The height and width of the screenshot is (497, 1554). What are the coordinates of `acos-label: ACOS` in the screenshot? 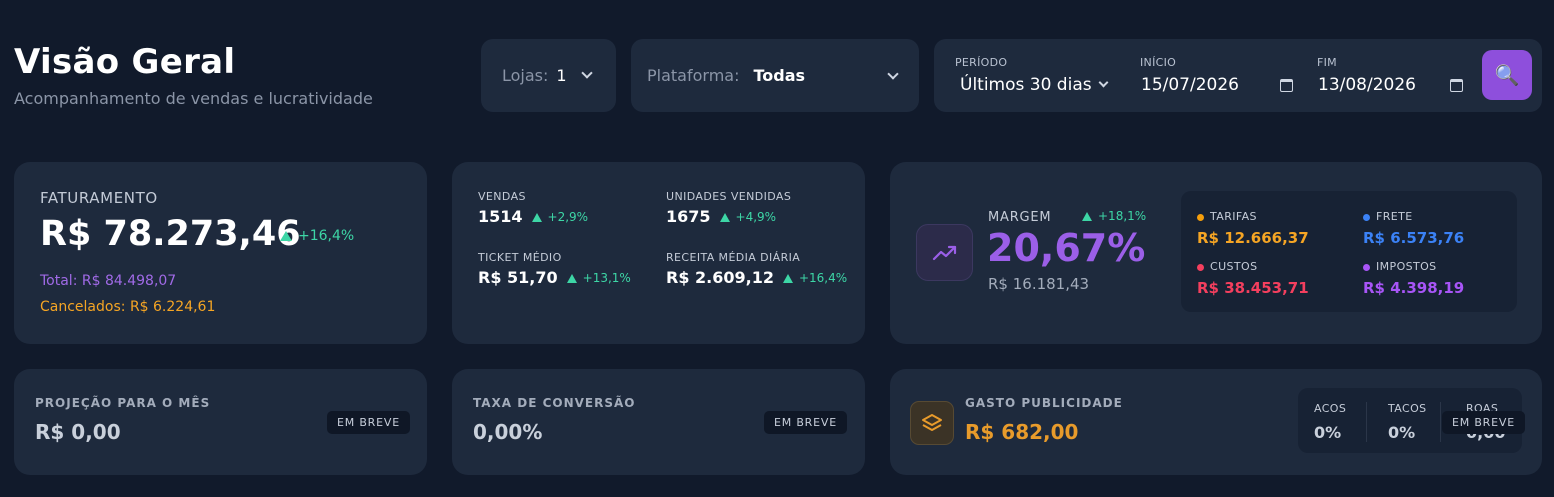 It's located at (1330, 408).